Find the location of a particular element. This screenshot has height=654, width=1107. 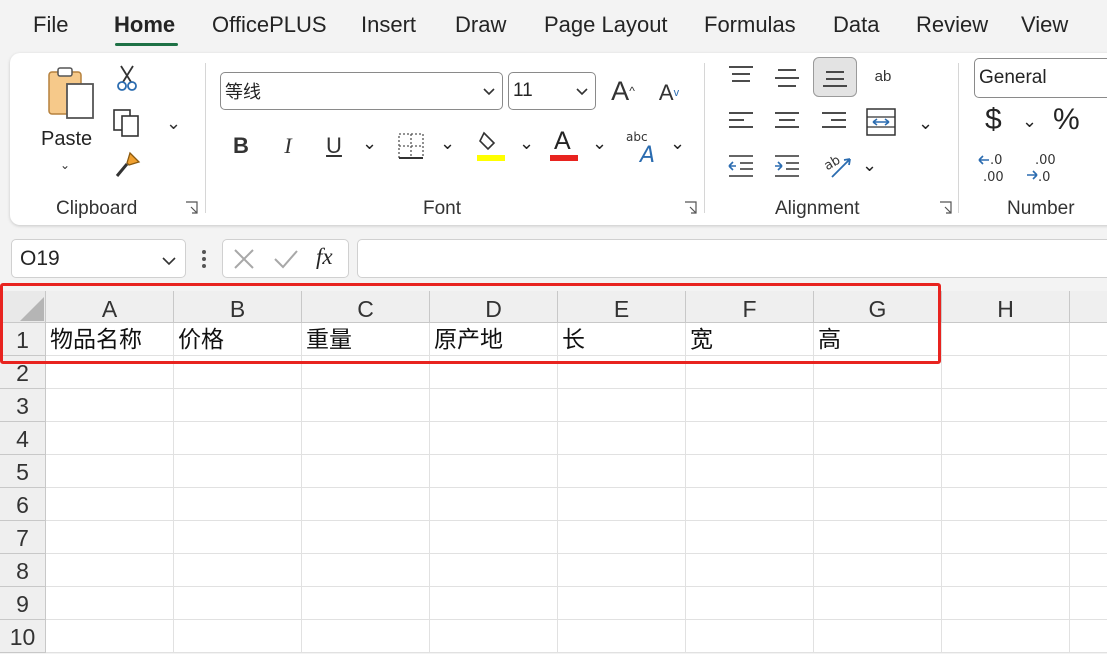

alignment-launcher-icon is located at coordinates (945, 207).